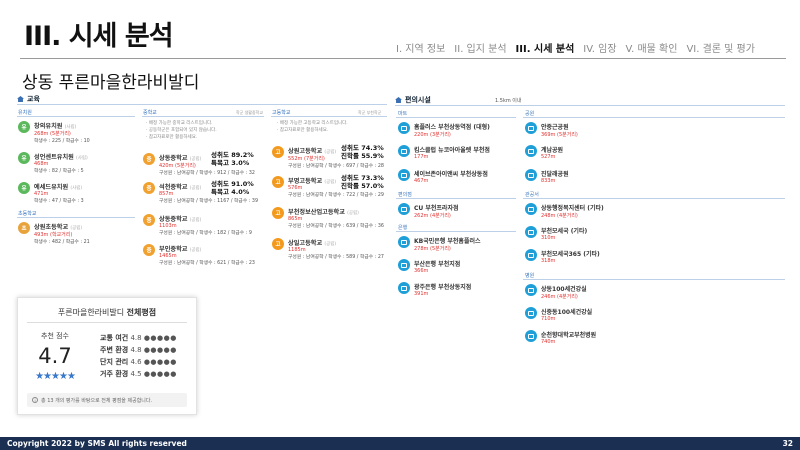 The image size is (800, 450). Describe the element at coordinates (551, 130) in the screenshot. I see `list-item: 안중근공원 369m (5분거리)` at that location.